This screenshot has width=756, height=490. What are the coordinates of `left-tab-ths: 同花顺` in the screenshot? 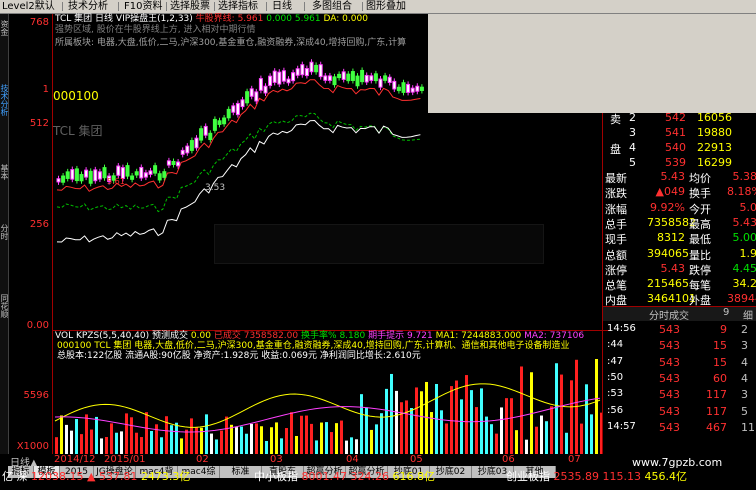 It's located at (4, 324).